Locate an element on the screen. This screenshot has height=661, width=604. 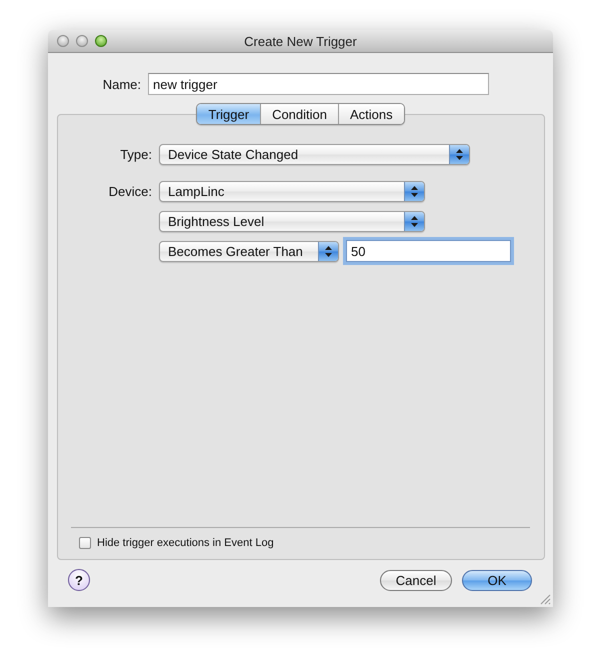
value-field: 50 is located at coordinates (428, 251).